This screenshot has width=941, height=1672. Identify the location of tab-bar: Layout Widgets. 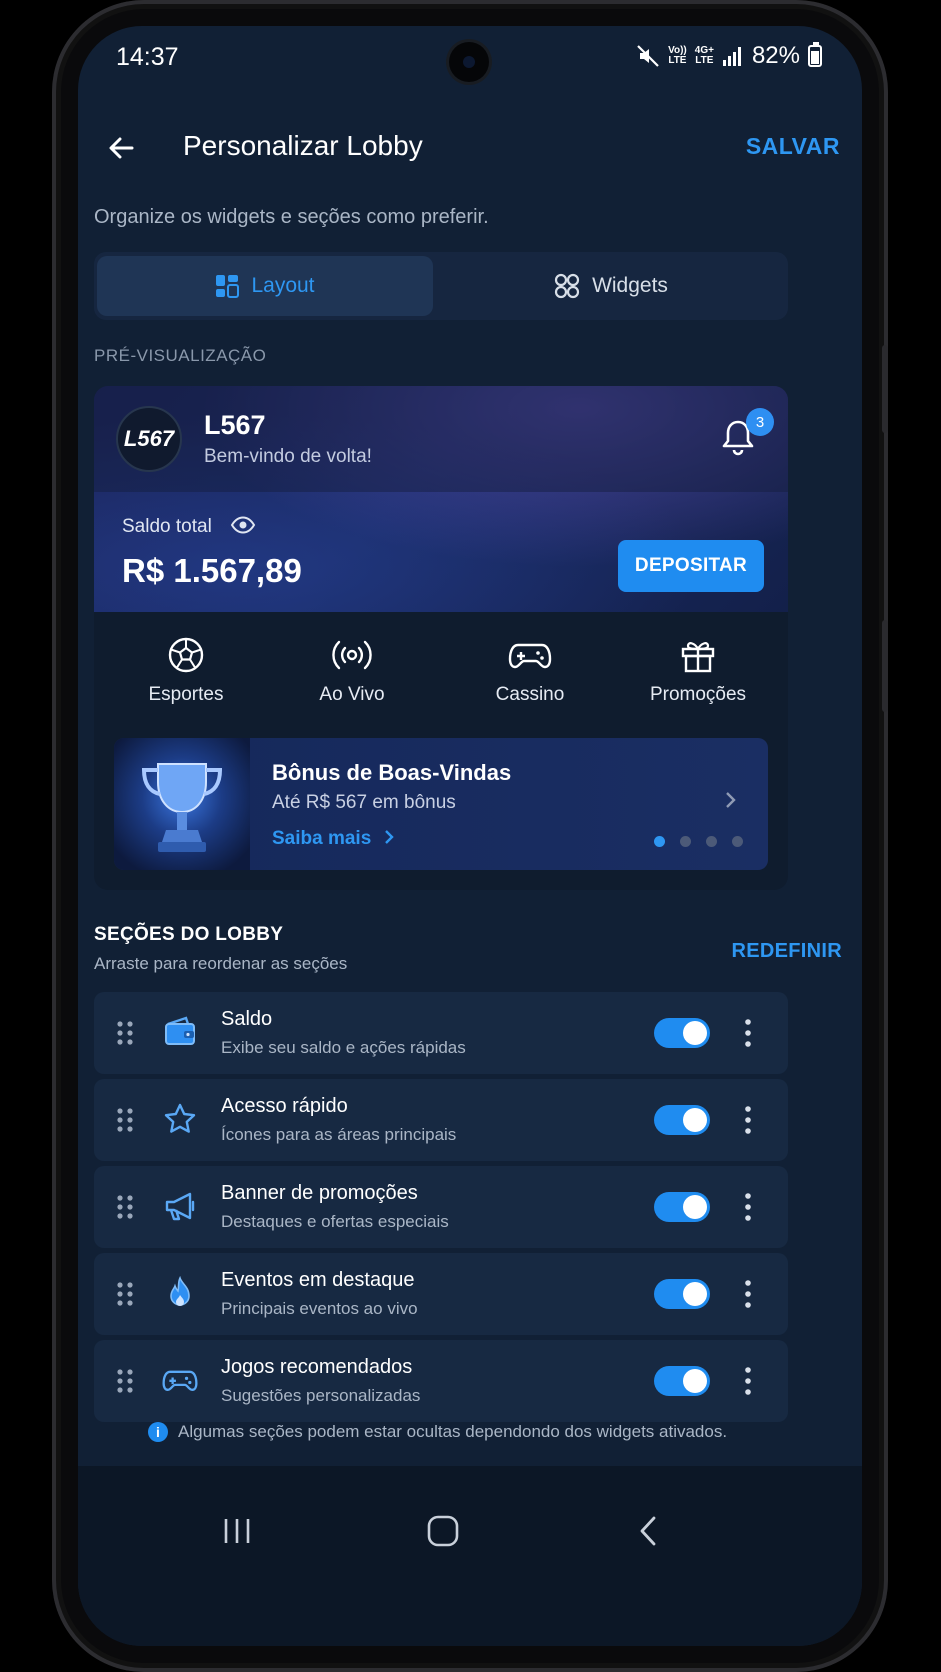
(441, 286).